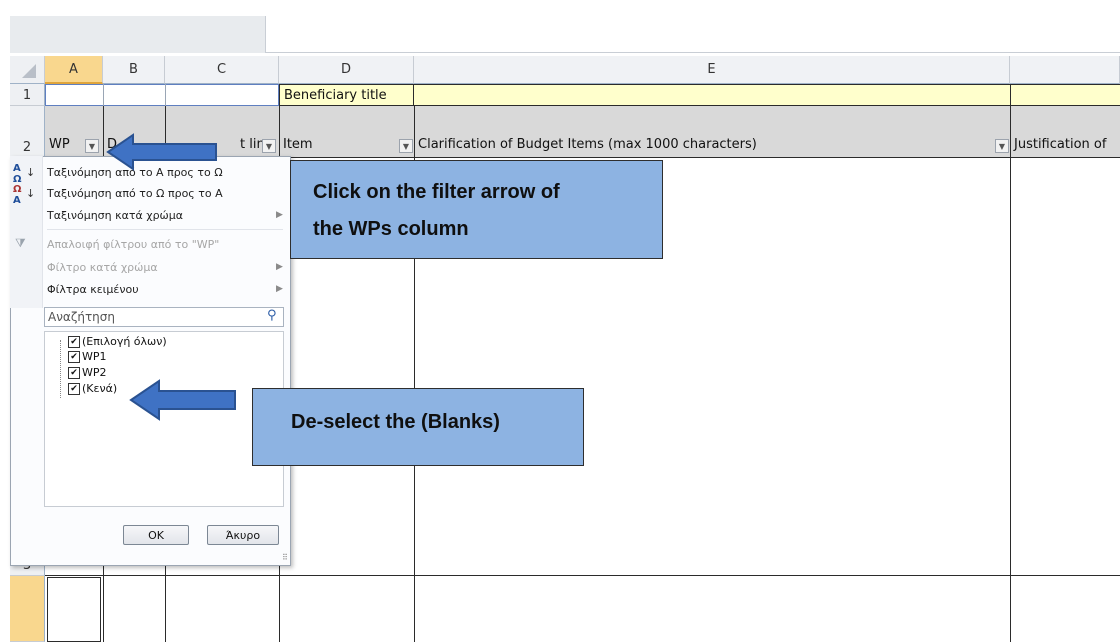  I want to click on column-label: D, so click(345, 69).